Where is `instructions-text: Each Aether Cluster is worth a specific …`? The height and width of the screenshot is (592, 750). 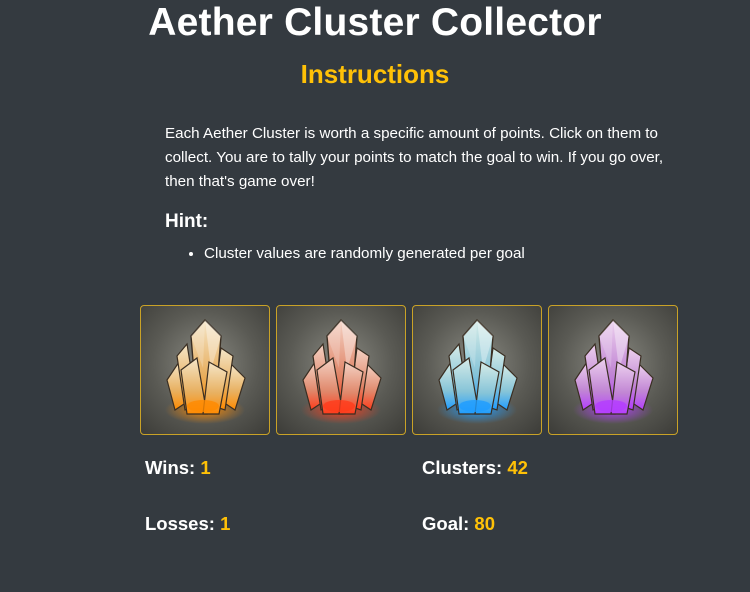
instructions-text: Each Aether Cluster is worth a specific … is located at coordinates (414, 157).